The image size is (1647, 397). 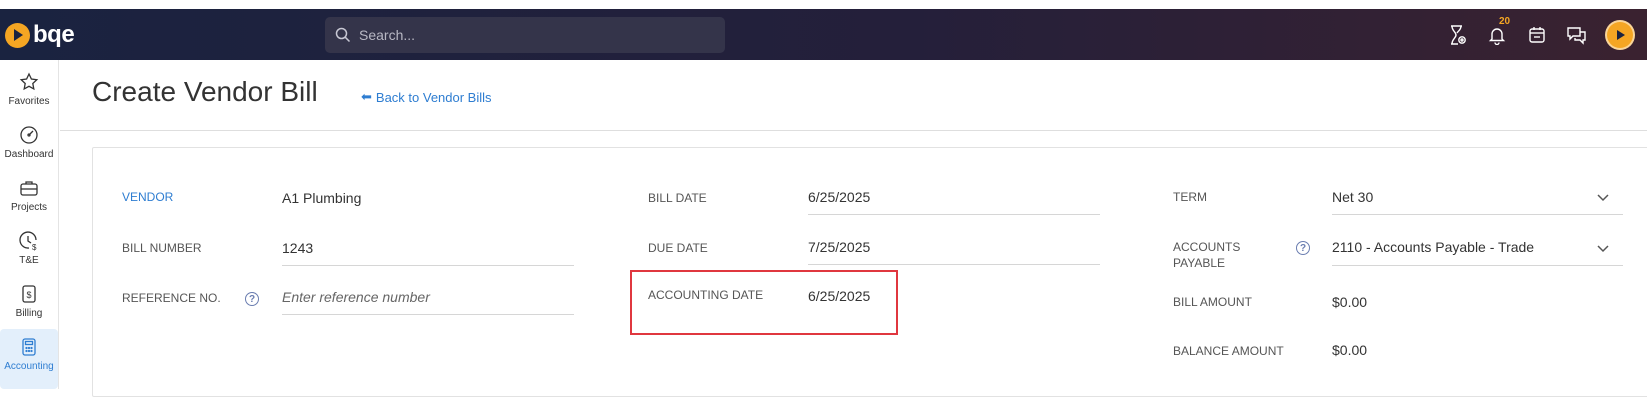 What do you see at coordinates (205, 91) in the screenshot?
I see `page-title: Create Vendor Bill` at bounding box center [205, 91].